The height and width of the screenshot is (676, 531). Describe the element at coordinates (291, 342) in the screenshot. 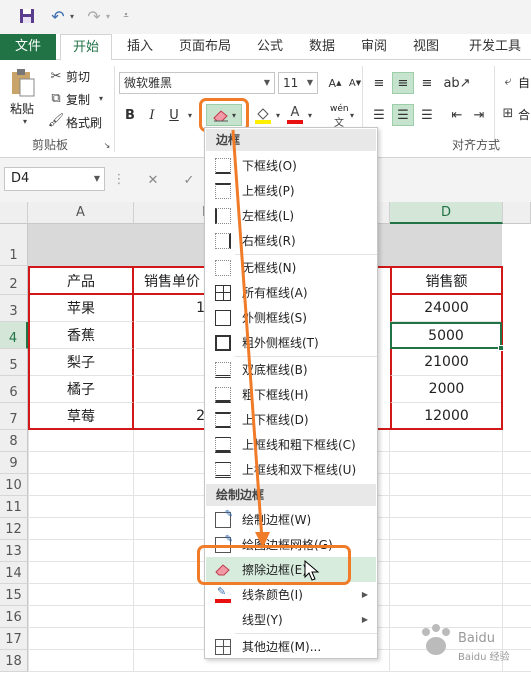

I see `menu-item-thick-outside-borders: 粗外侧框线(T)` at that location.